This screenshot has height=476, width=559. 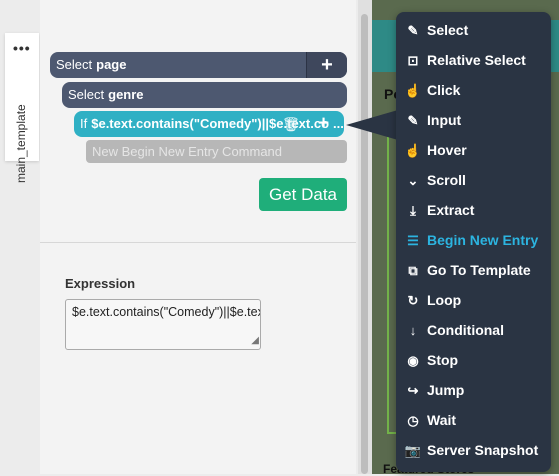 What do you see at coordinates (255, 341) in the screenshot?
I see `resize-grip-icon: ◢` at bounding box center [255, 341].